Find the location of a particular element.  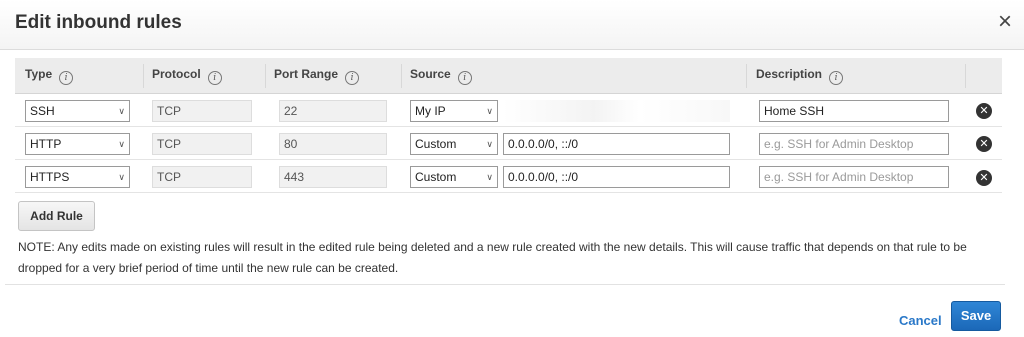

header-protocol: Protocol i is located at coordinates (187, 76).